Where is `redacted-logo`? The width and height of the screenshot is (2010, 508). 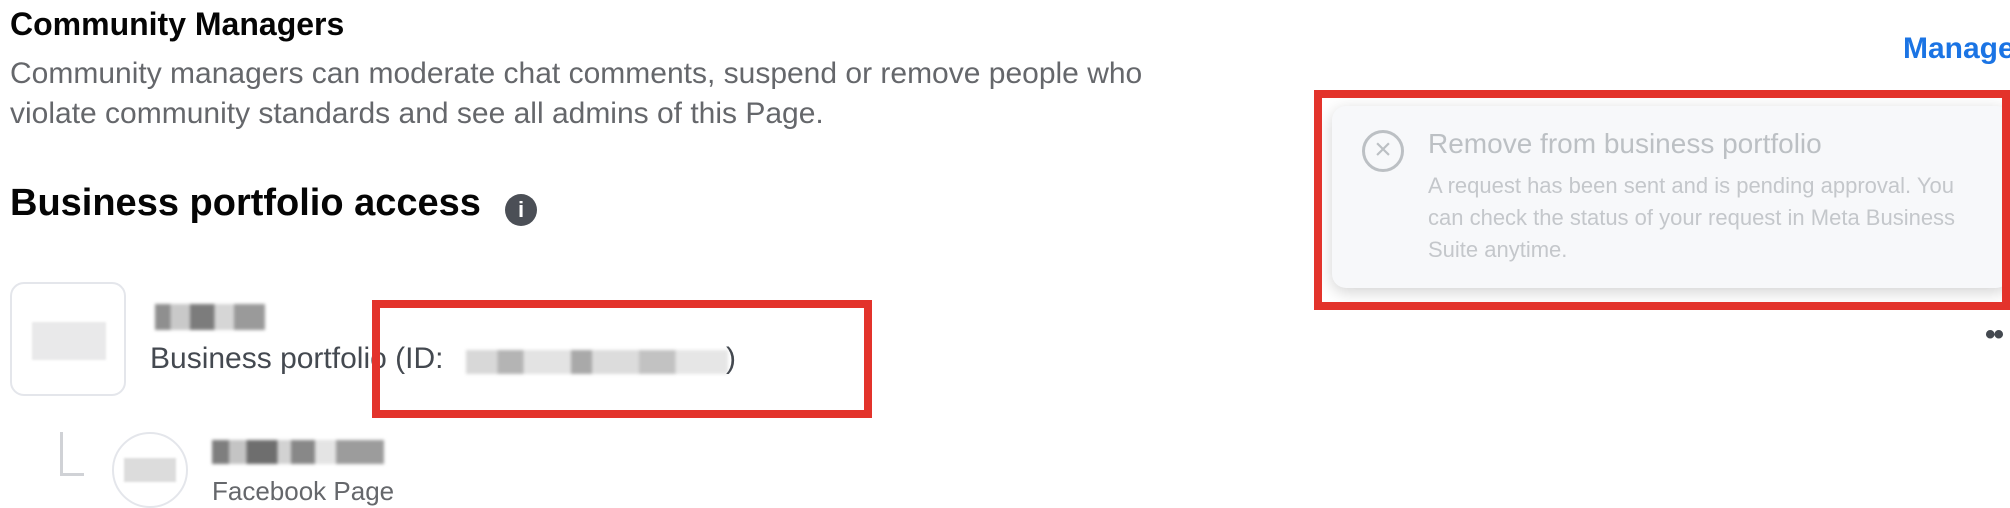
redacted-logo is located at coordinates (69, 341).